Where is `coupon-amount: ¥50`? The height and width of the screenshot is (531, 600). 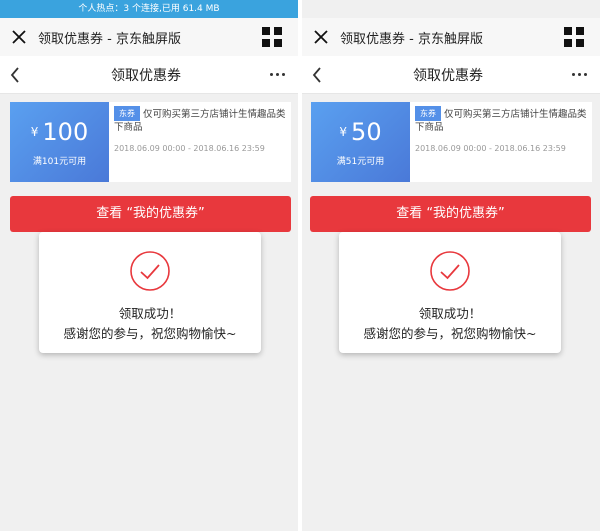
coupon-amount: ¥50 is located at coordinates (360, 132).